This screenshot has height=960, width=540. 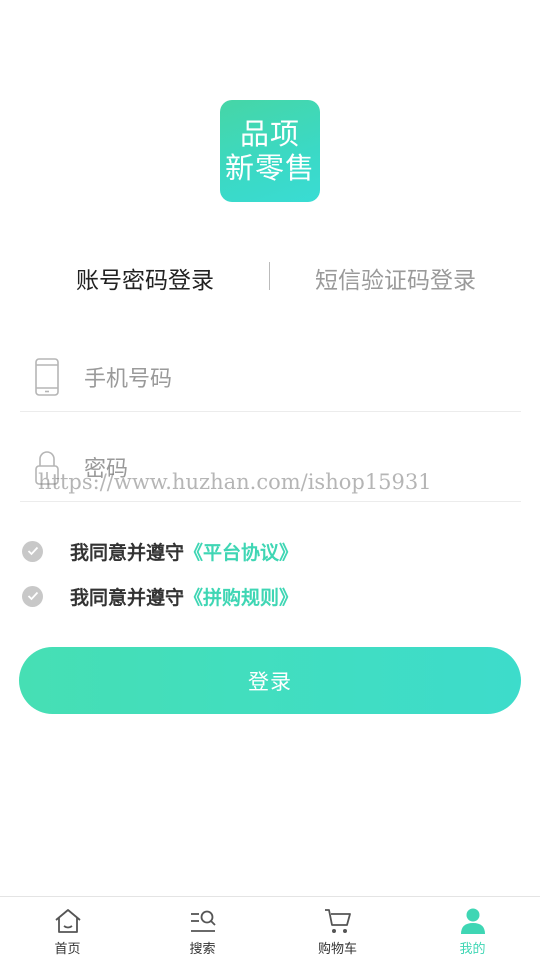 What do you see at coordinates (203, 921) in the screenshot?
I see `search-icon` at bounding box center [203, 921].